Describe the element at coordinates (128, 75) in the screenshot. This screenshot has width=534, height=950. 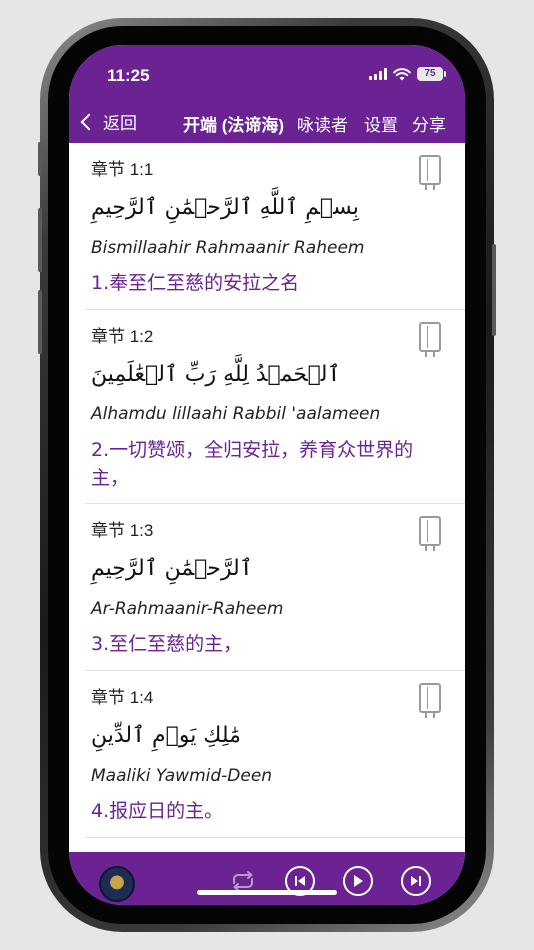
I see `status-time: 11:25` at that location.